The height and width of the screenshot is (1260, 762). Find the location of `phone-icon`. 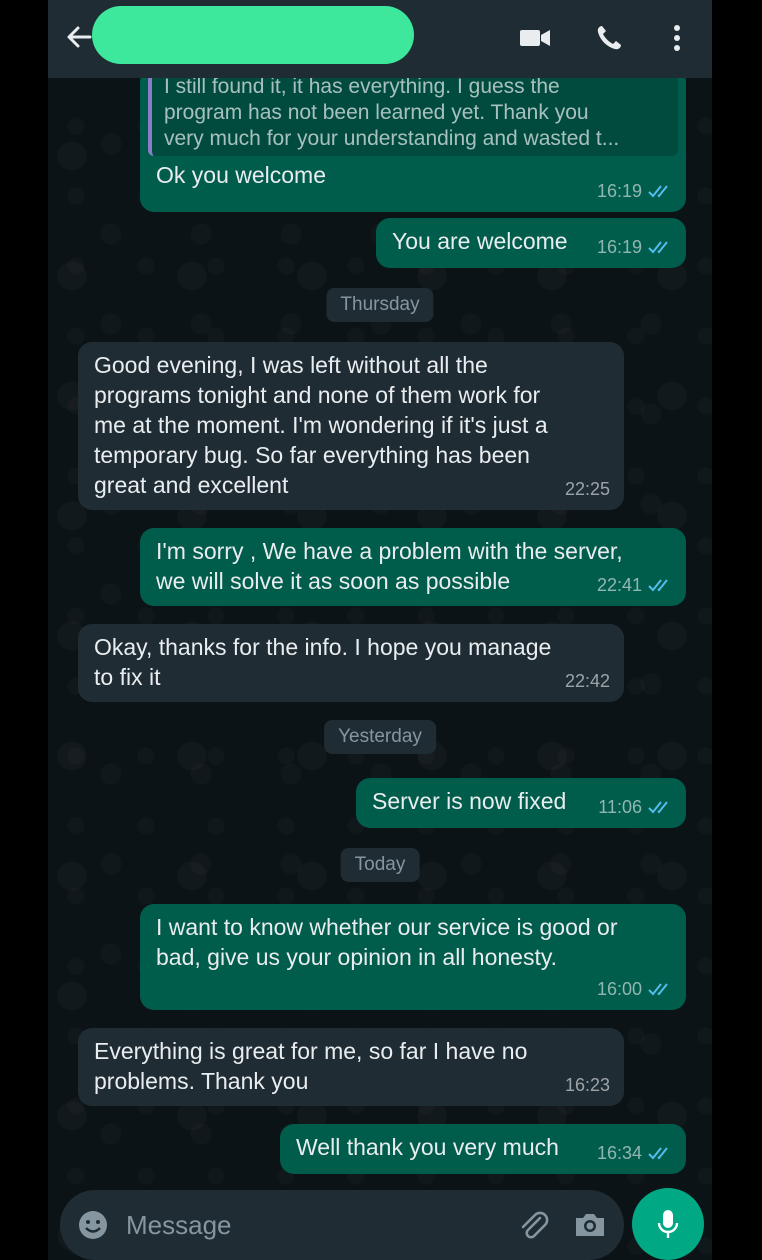

phone-icon is located at coordinates (609, 38).